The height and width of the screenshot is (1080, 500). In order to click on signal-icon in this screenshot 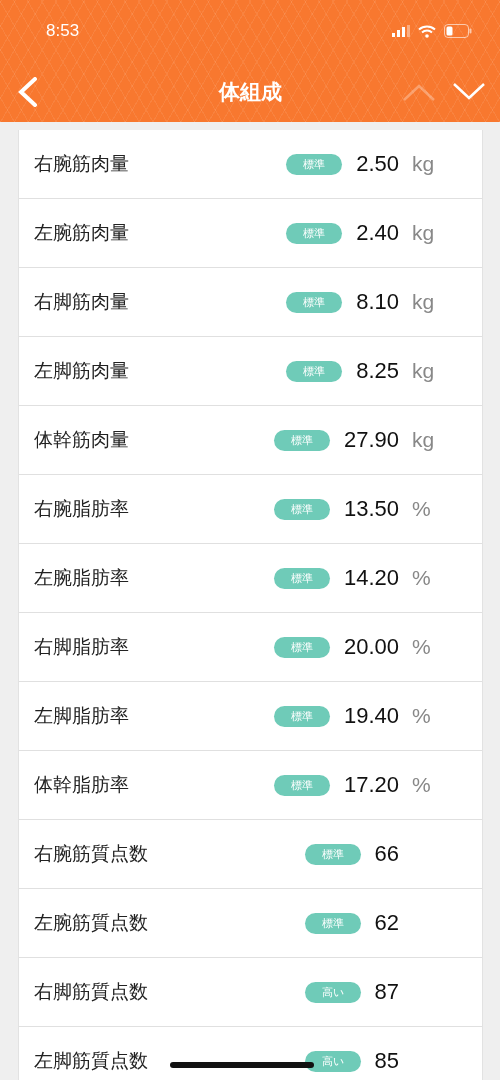, I will do `click(401, 31)`.